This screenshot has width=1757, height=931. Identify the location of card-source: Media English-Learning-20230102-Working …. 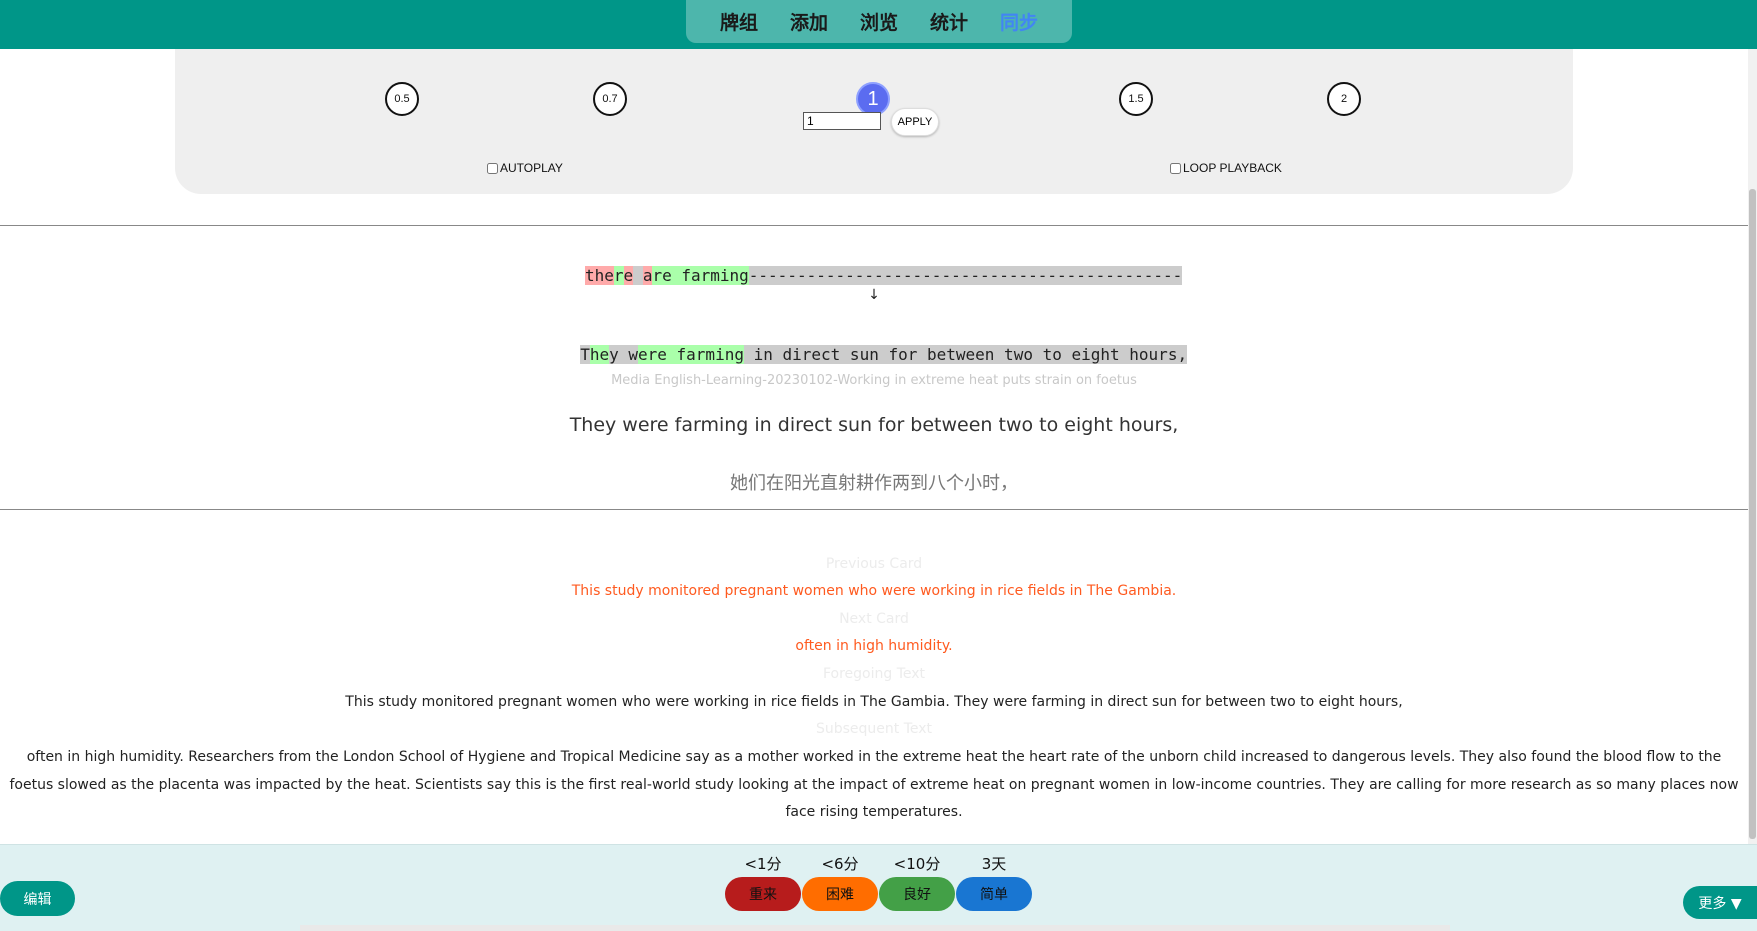
(874, 380).